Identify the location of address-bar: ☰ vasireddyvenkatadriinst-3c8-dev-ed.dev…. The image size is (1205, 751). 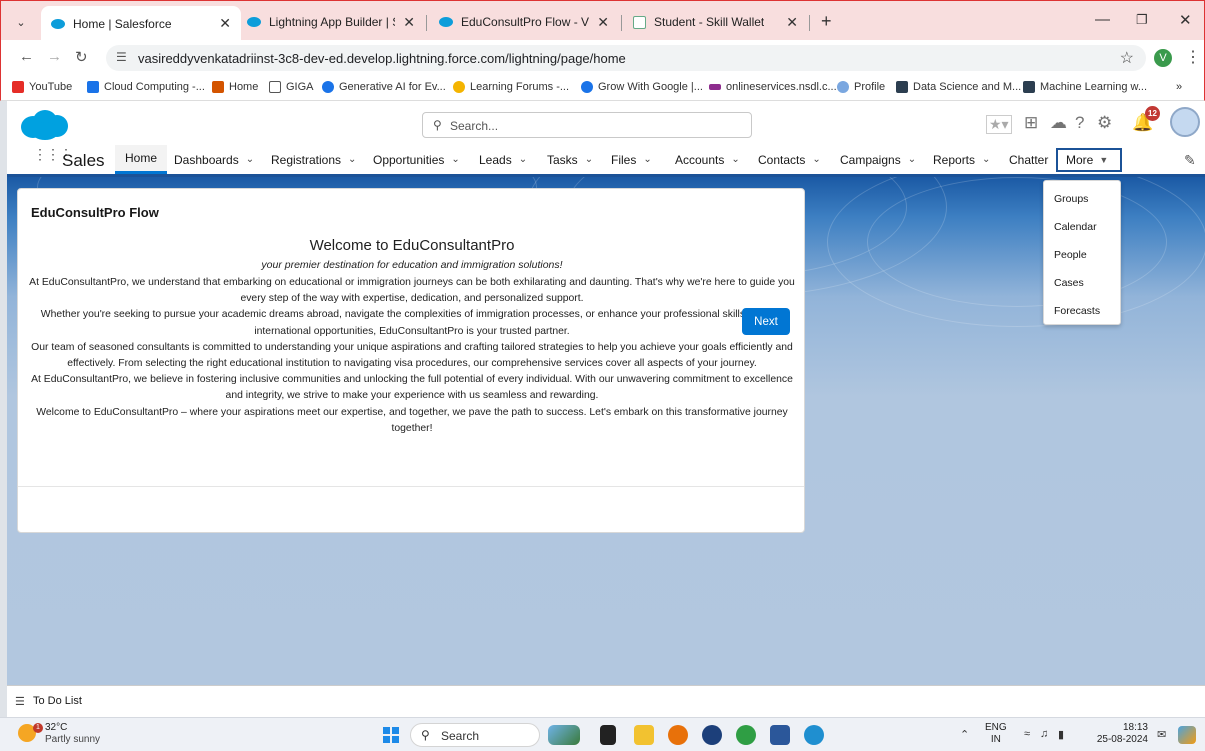
(626, 58).